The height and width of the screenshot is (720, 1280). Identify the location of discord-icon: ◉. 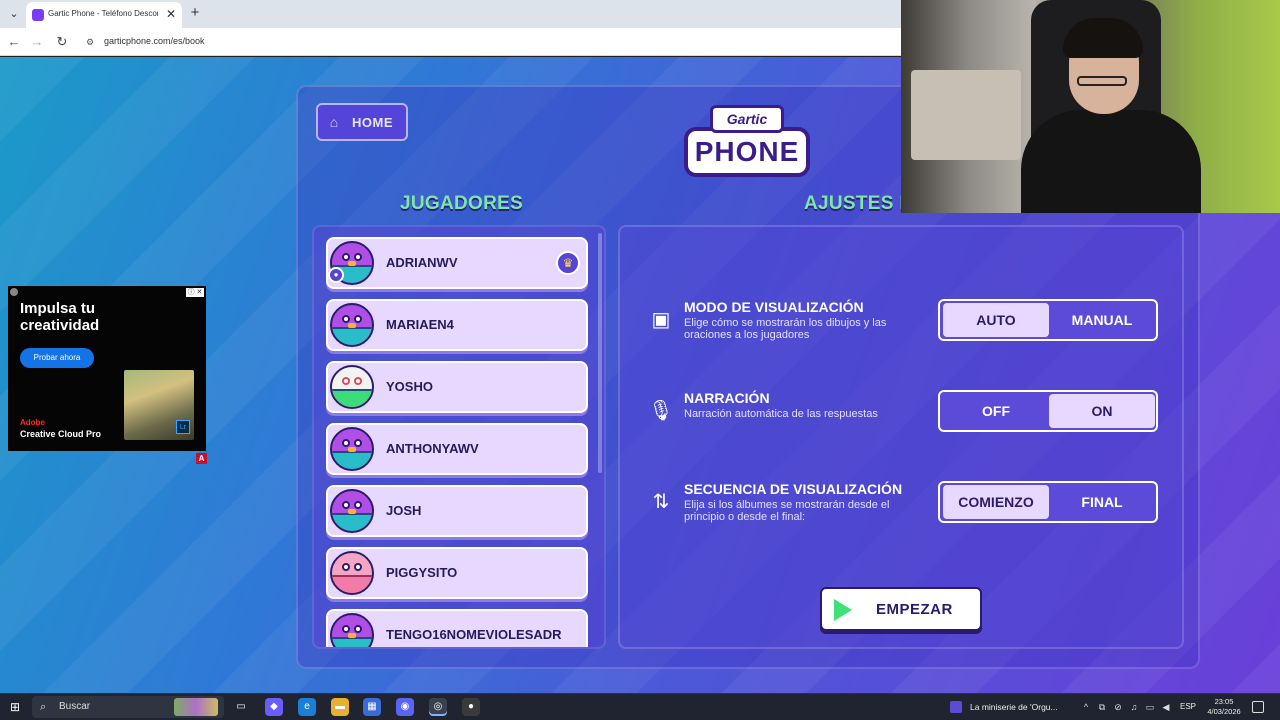
(405, 707).